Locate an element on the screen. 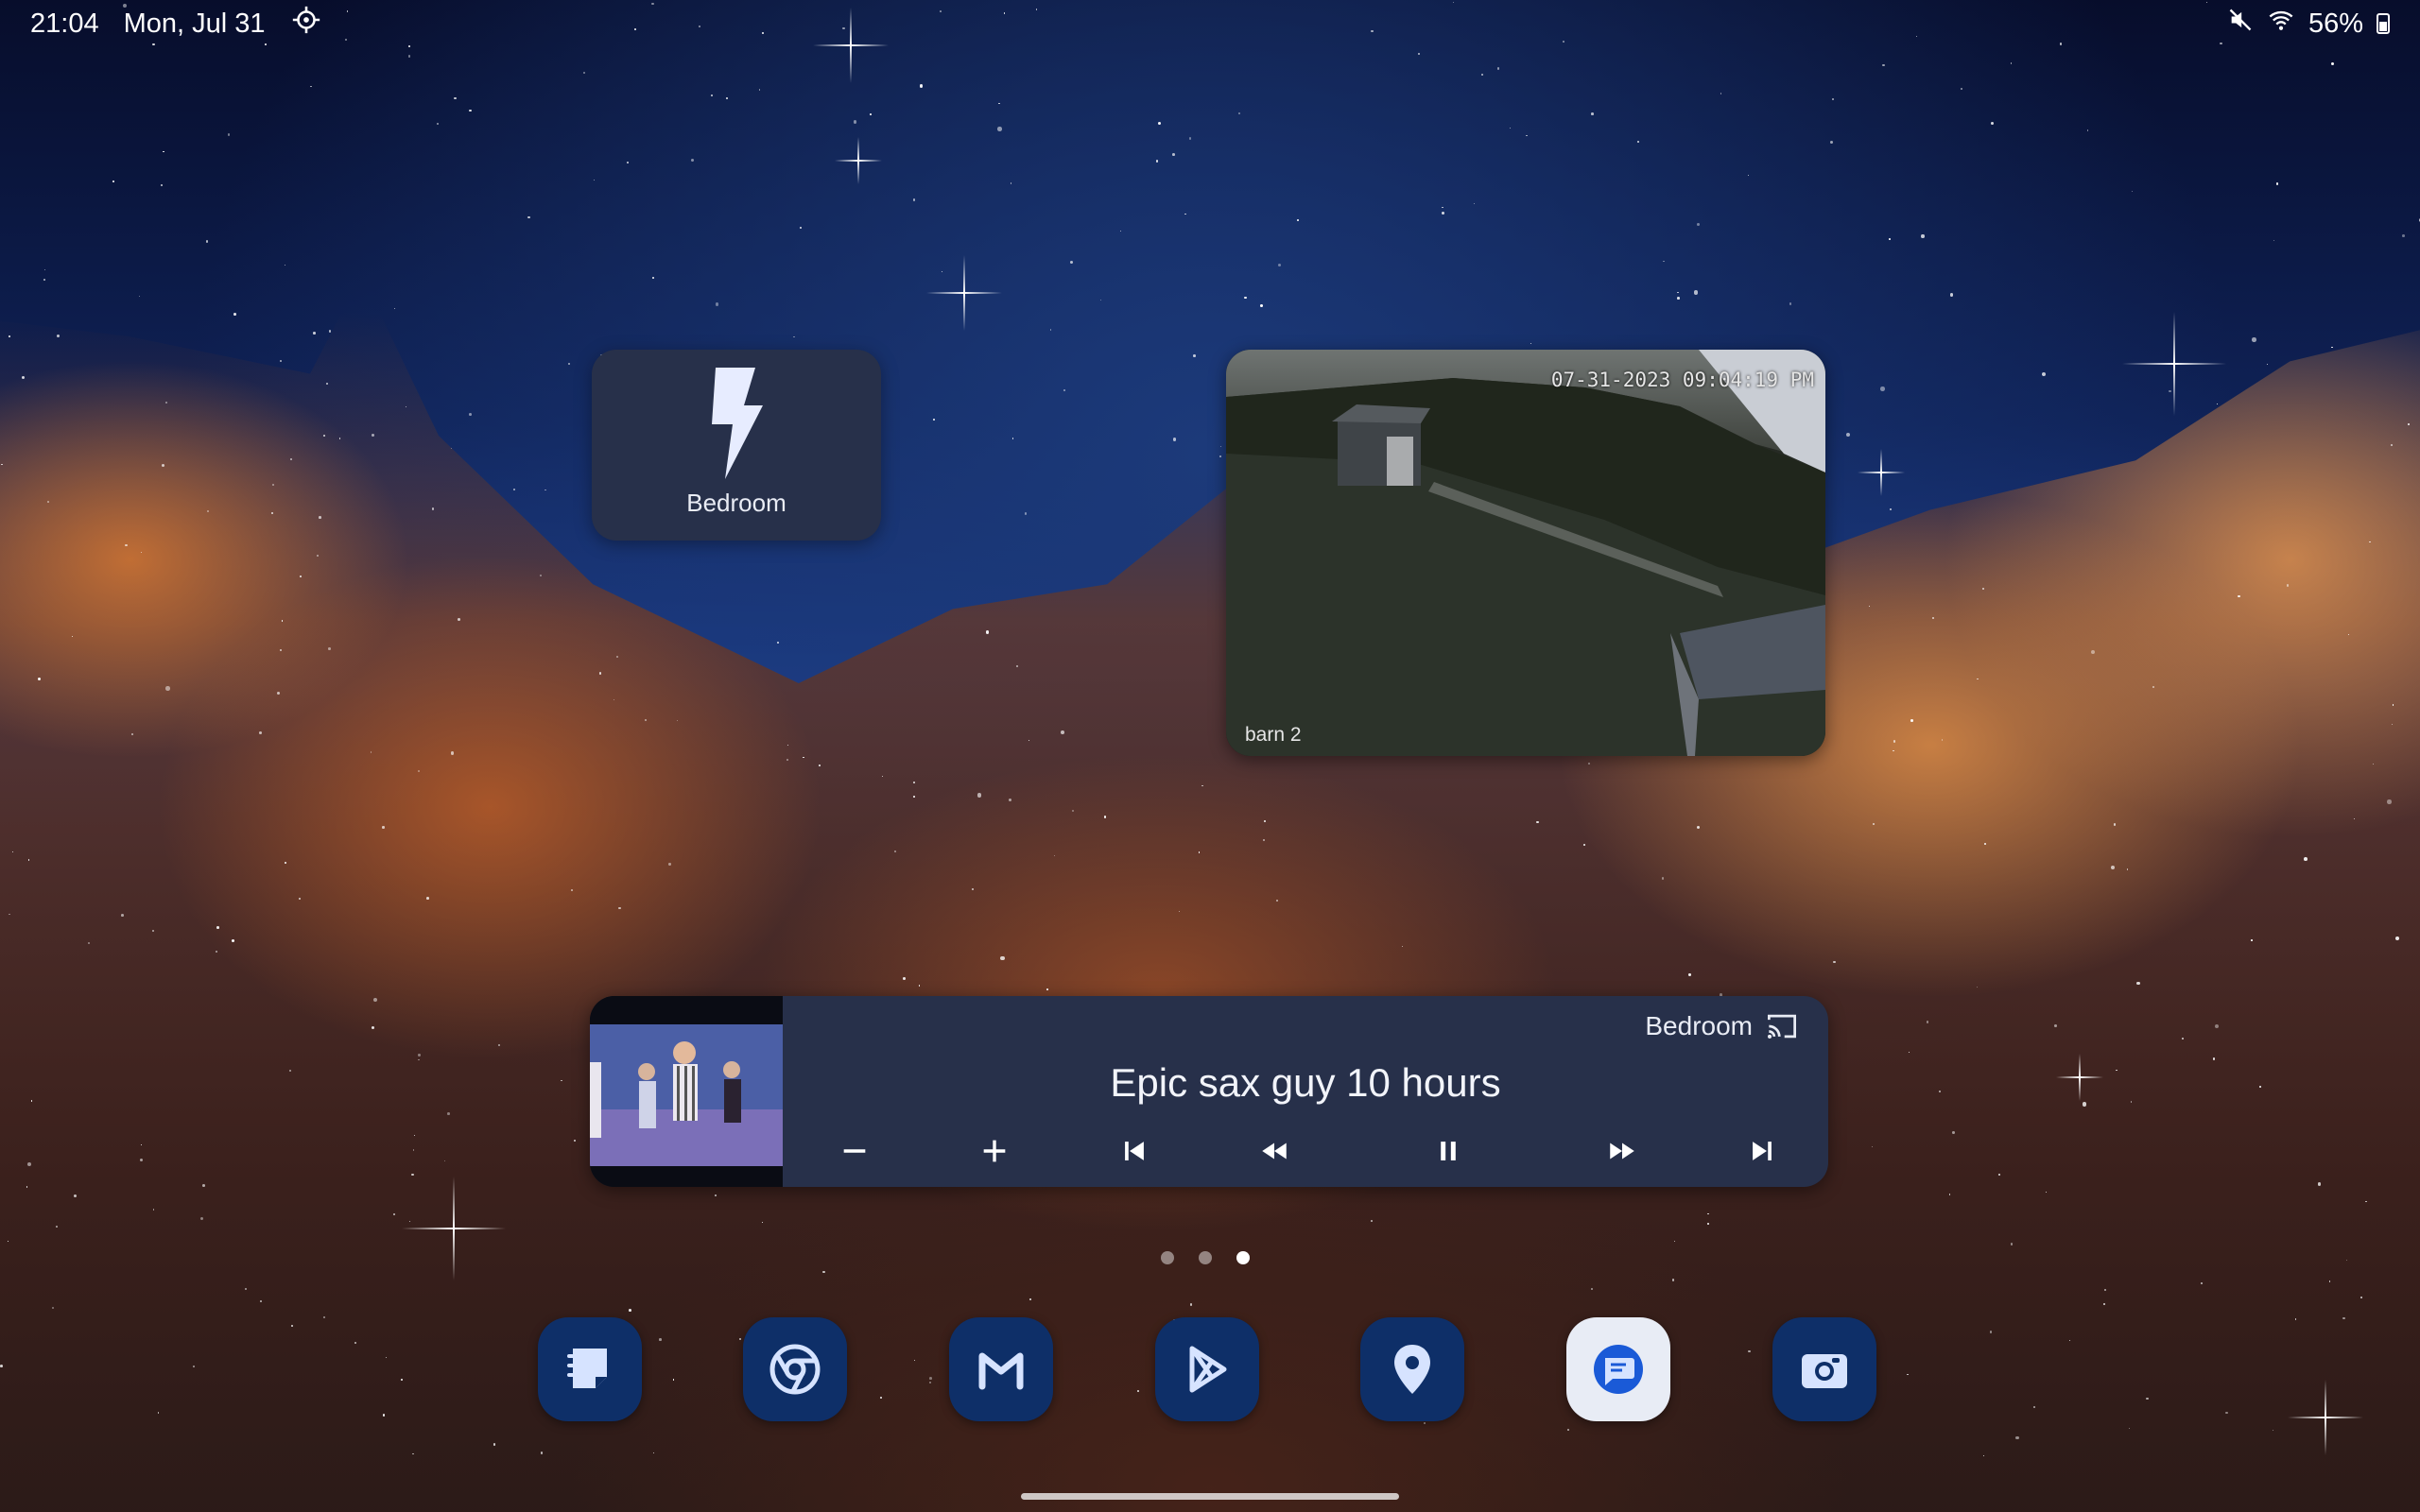 The image size is (2420, 1512). camera-widget: 07-31-2023 09:04:19 PM barn 2 is located at coordinates (1525, 553).